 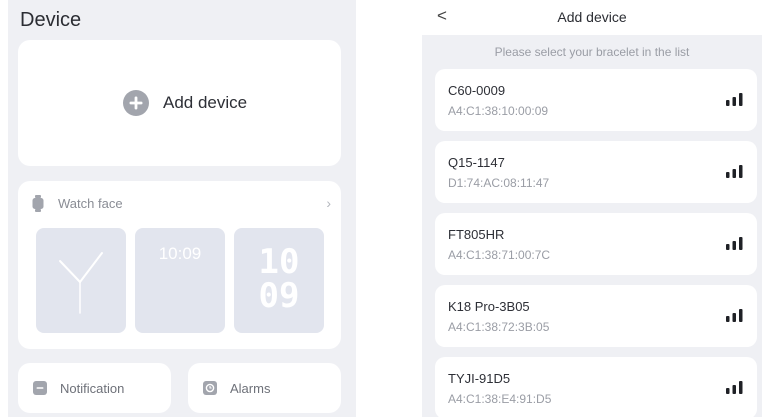 What do you see at coordinates (40, 388) in the screenshot?
I see `message-icon` at bounding box center [40, 388].